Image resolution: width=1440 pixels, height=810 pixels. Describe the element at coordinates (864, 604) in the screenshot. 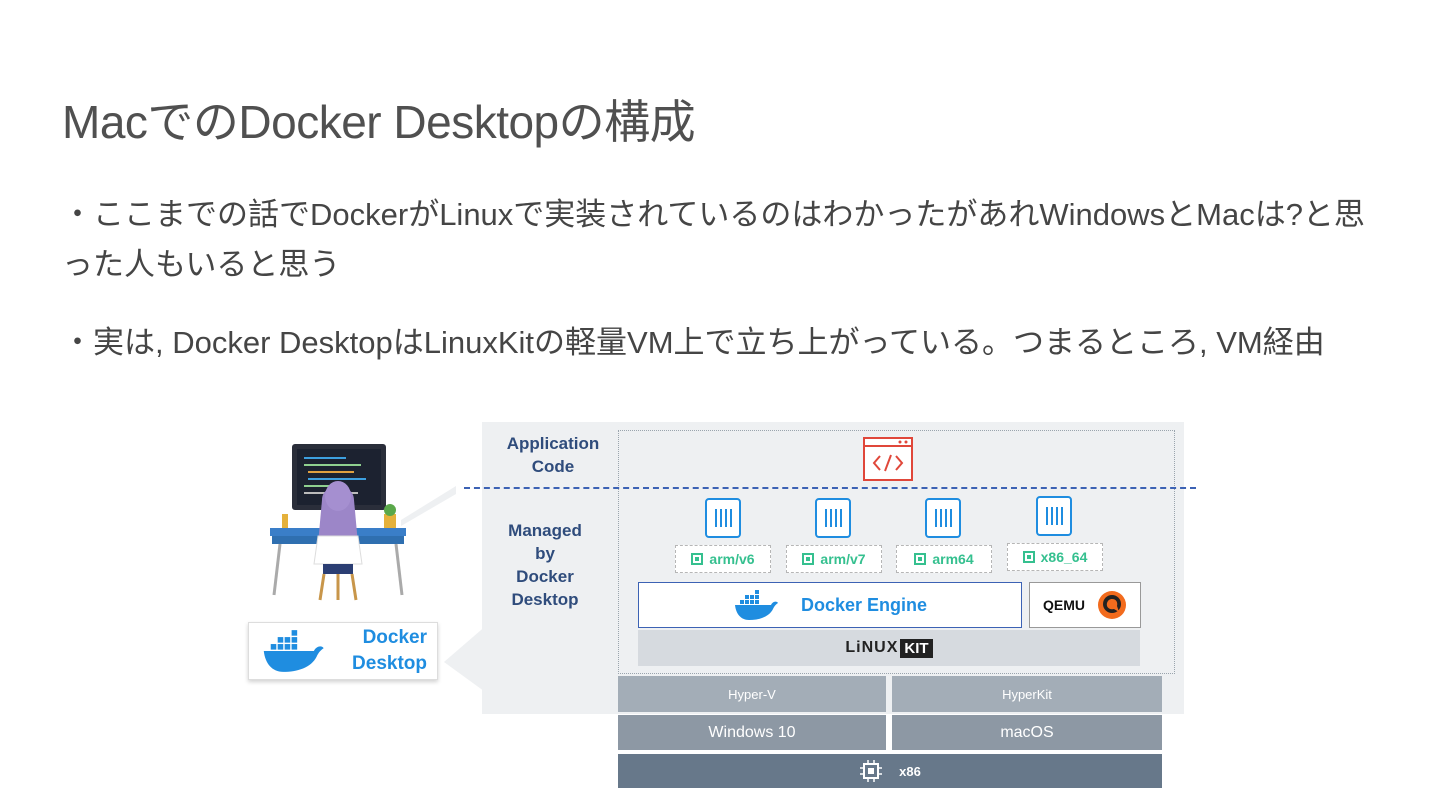

I see `docker-engine-label: Docker Engine` at that location.